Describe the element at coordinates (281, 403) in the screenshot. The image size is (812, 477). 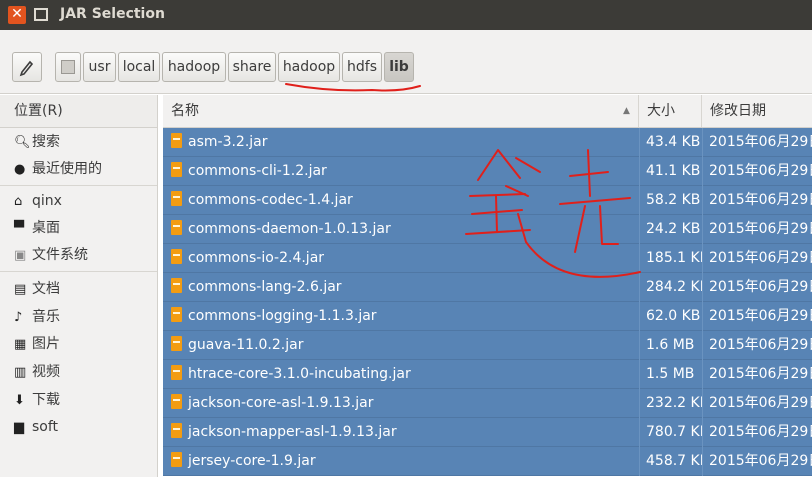
I see `file-name: jackson-core-asl-1.9.13.jar` at that location.